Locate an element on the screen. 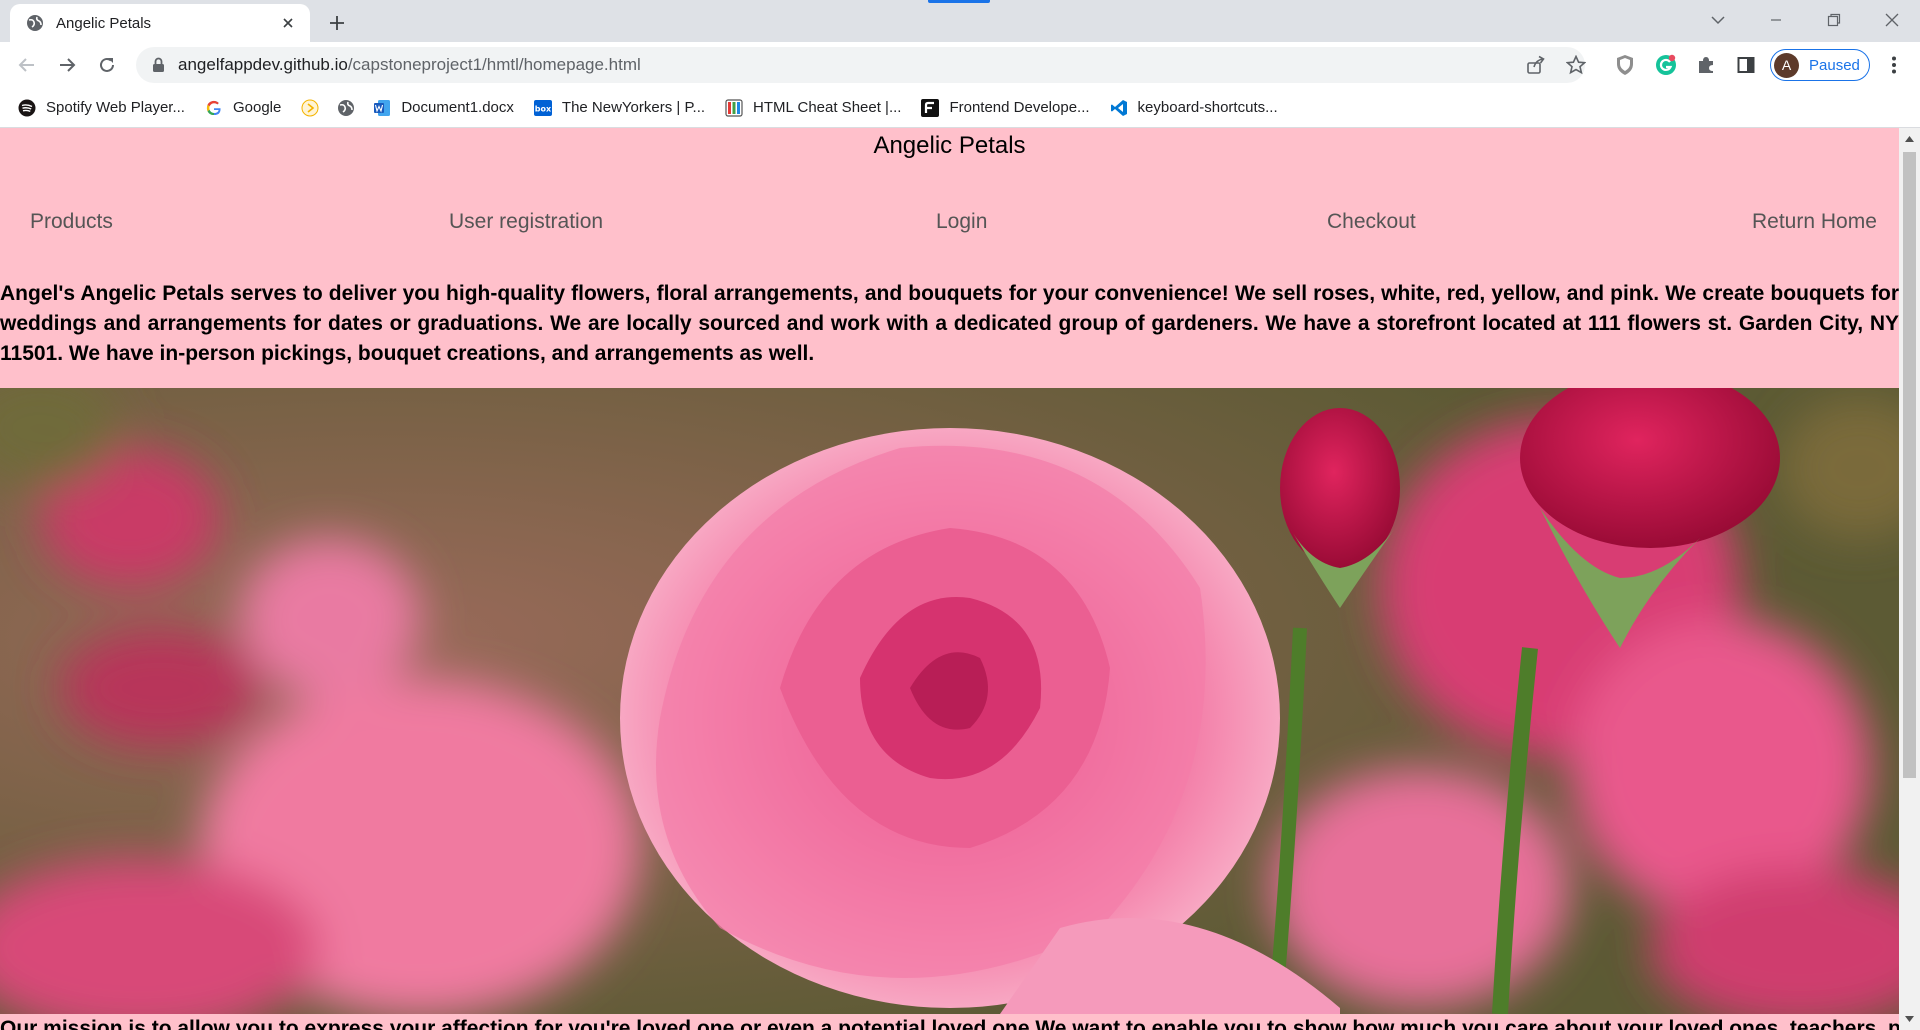  tab-title: Angelic Petals is located at coordinates (104, 23).